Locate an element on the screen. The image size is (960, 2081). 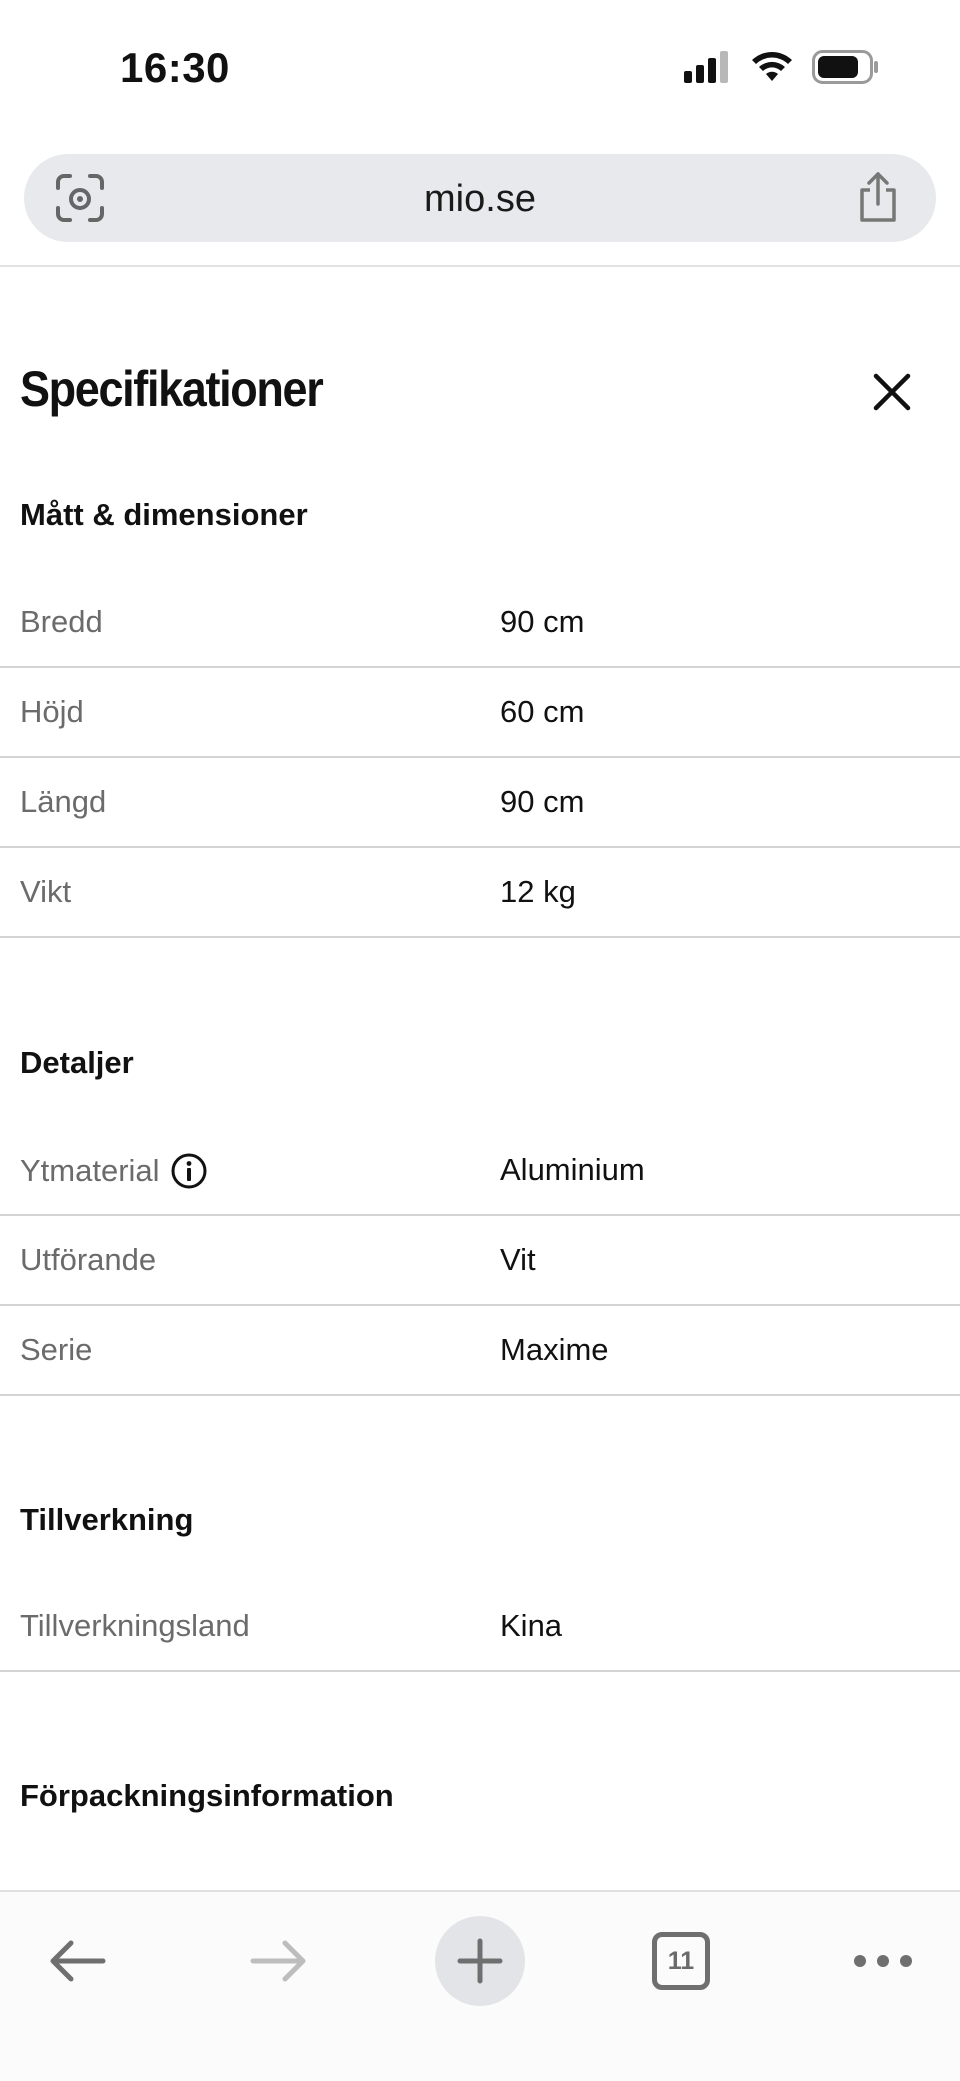
spec-row: Utförande Vit is located at coordinates (480, 1261).